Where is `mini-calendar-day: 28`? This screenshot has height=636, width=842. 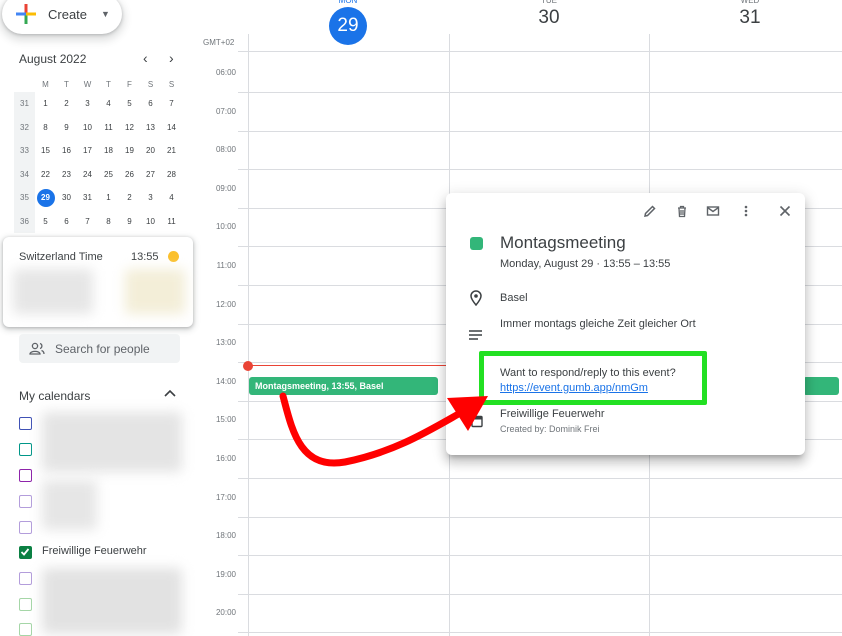 mini-calendar-day: 28 is located at coordinates (171, 175).